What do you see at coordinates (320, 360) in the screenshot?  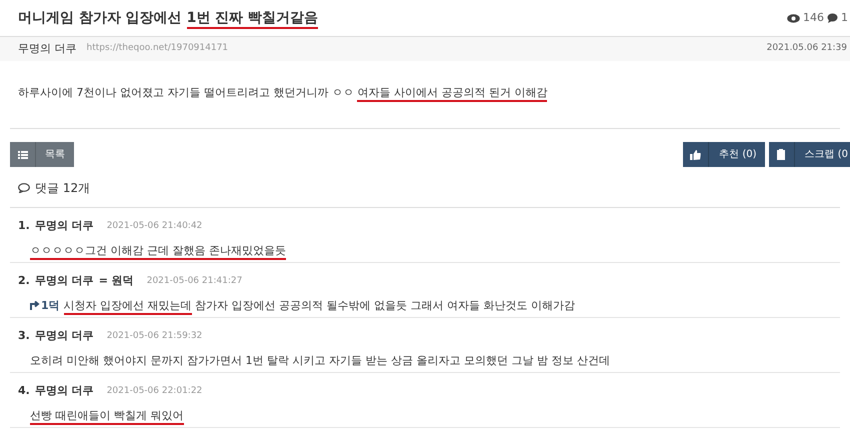 I see `comment-text: 오히려 미안해 했어야지 문까지 잠가가면서 1번 탈락 시키고 자기들 받는 상금 올리자고 모의했던 그날 밤 정보 산건데` at bounding box center [320, 360].